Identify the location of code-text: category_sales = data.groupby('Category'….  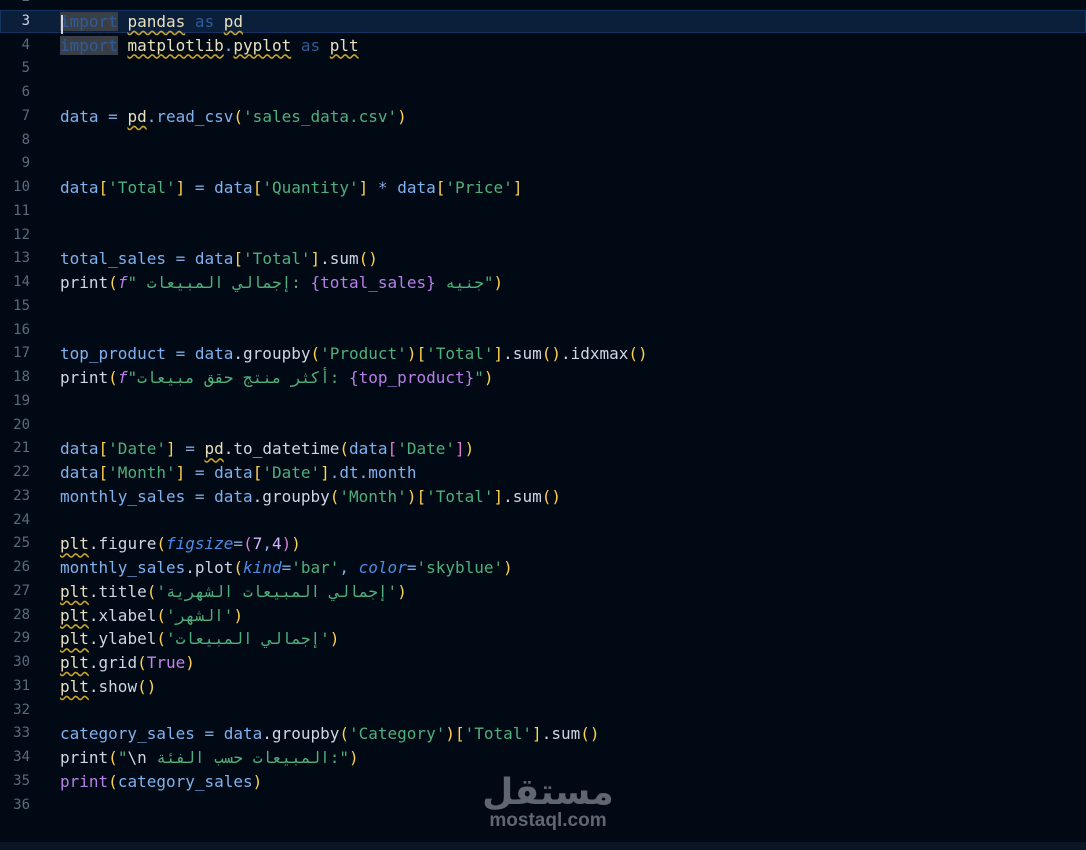
(329, 733).